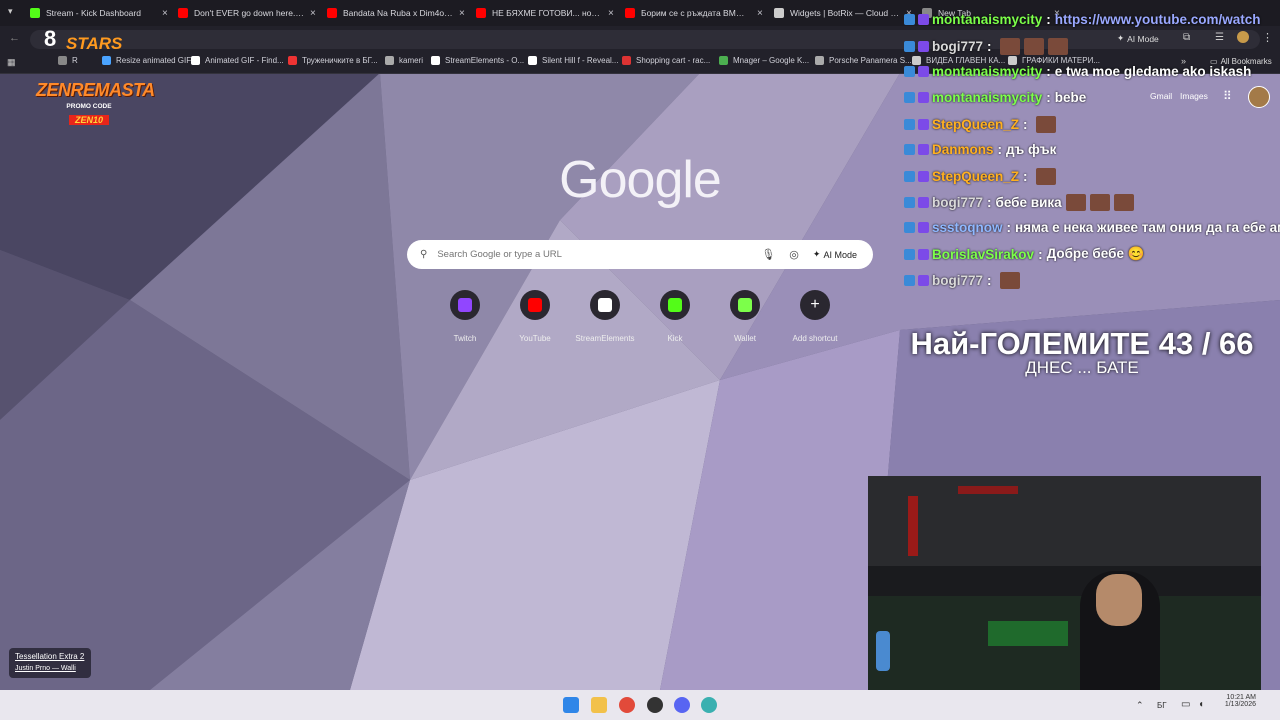 This screenshot has height=720, width=1280. I want to click on browser-tab: Stream - Kick Dashboard ×, so click(99, 13).